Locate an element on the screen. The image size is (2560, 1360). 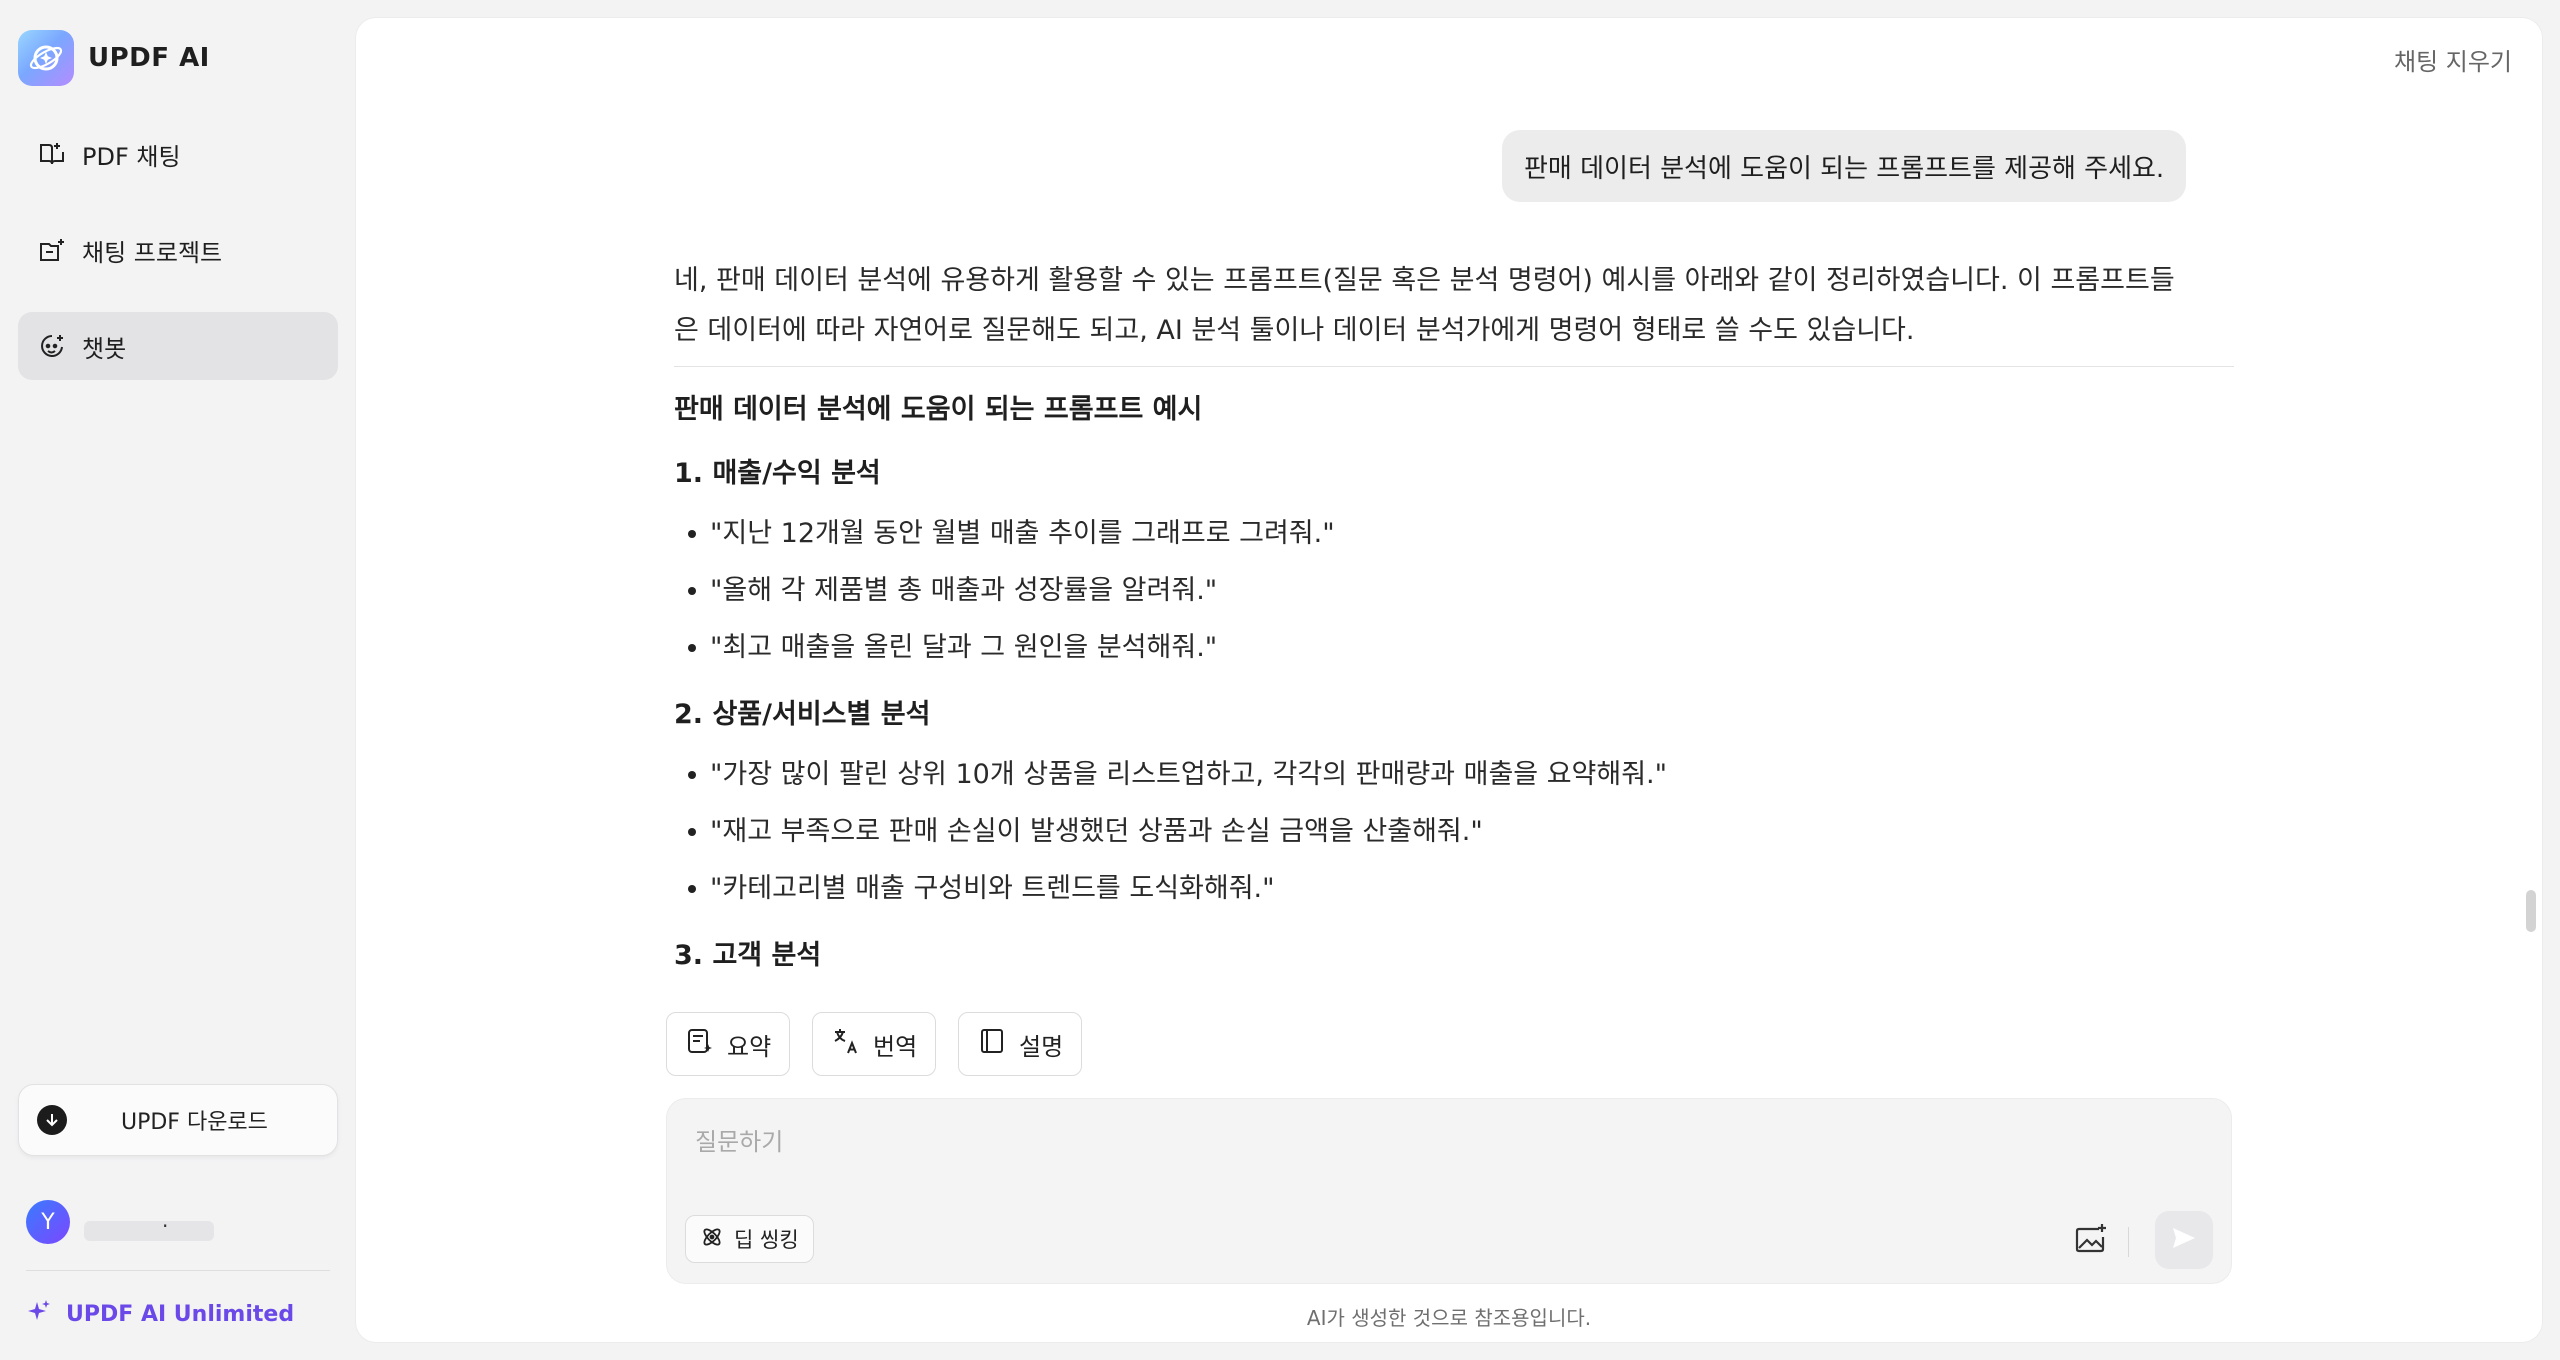
answer-title: 판매 데이터 분석에 도움이 되는 프롬프트 예시 is located at coordinates (938, 409).